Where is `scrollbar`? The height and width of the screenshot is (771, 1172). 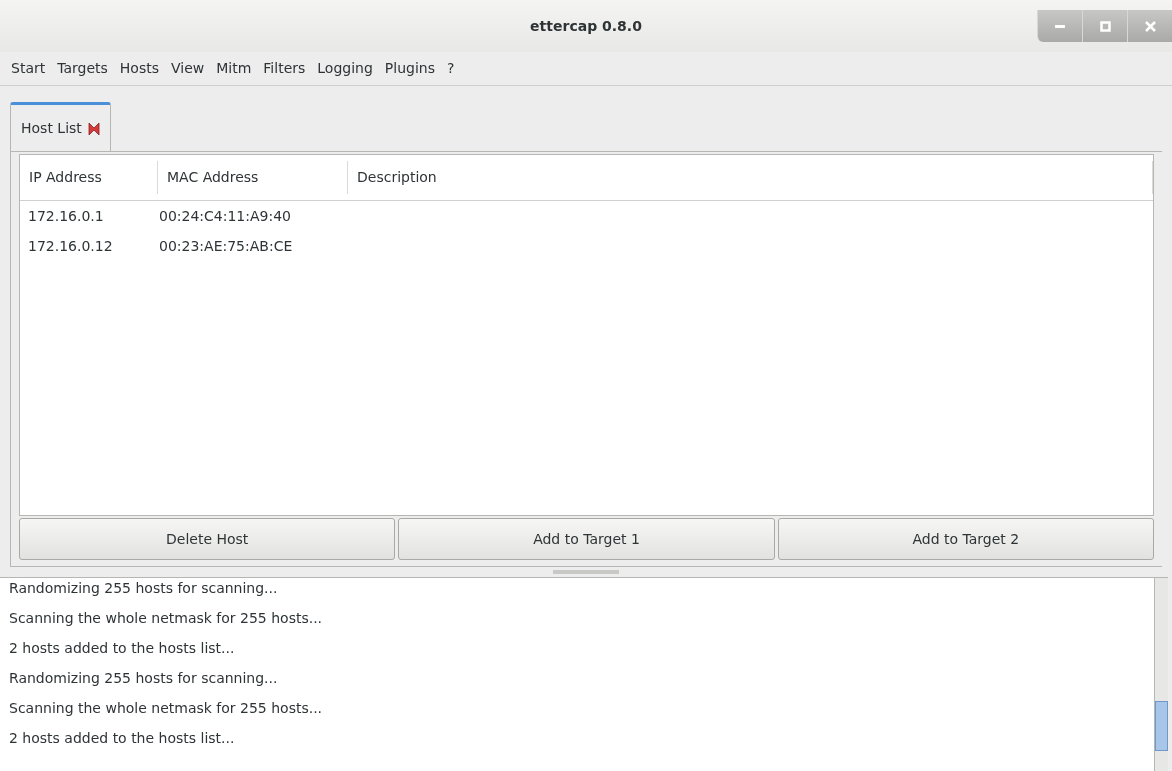
scrollbar is located at coordinates (1161, 674).